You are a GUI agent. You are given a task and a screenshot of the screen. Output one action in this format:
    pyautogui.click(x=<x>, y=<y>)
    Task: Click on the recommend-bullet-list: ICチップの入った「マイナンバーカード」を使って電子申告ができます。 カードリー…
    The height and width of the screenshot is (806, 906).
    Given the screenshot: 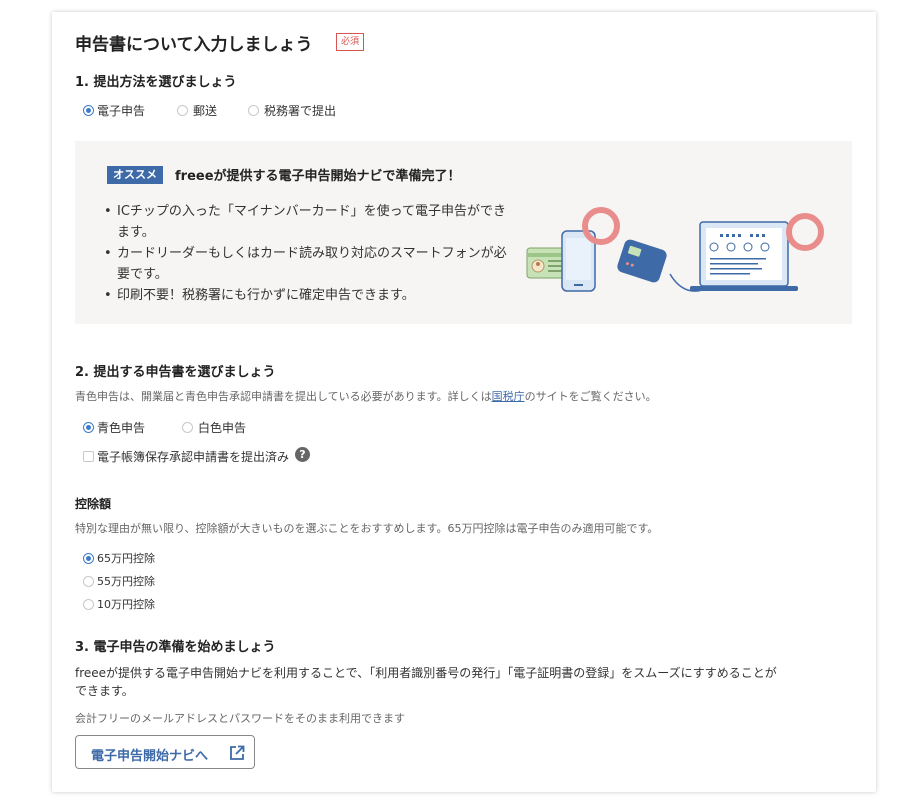 What is the action you would take?
    pyautogui.click(x=310, y=253)
    